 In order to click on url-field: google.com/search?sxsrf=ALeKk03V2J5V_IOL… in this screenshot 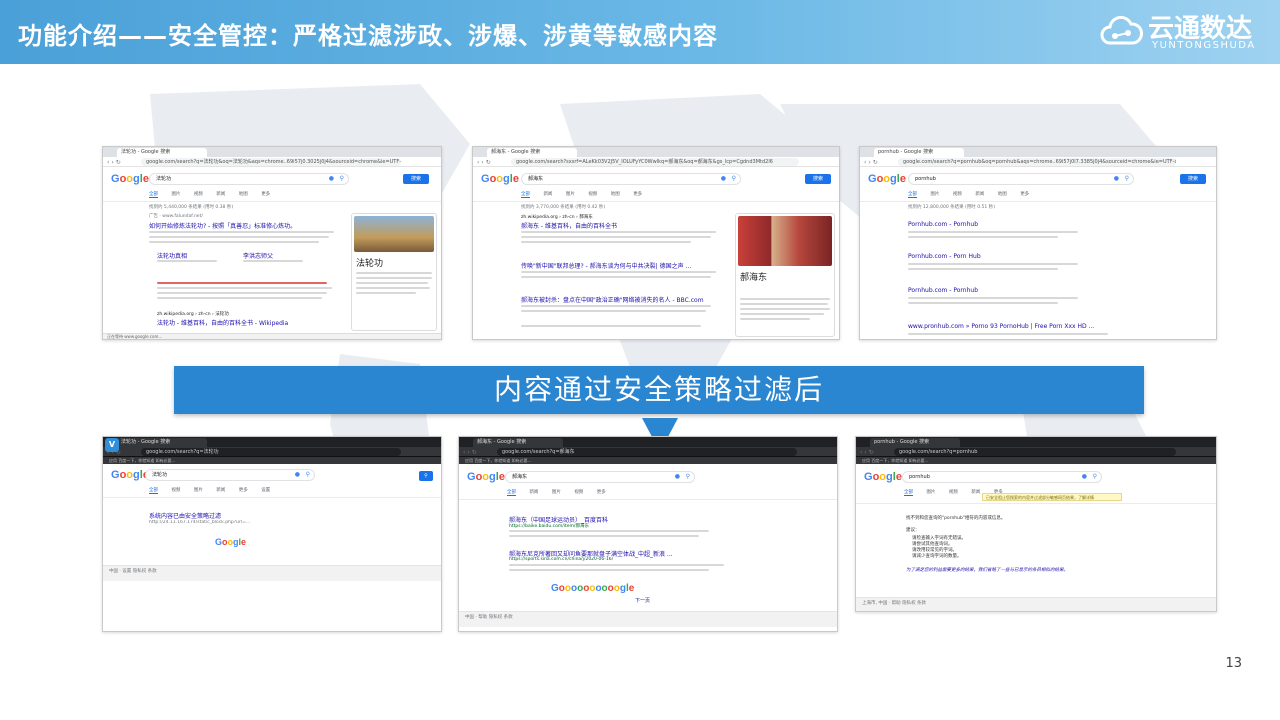, I will do `click(655, 162)`.